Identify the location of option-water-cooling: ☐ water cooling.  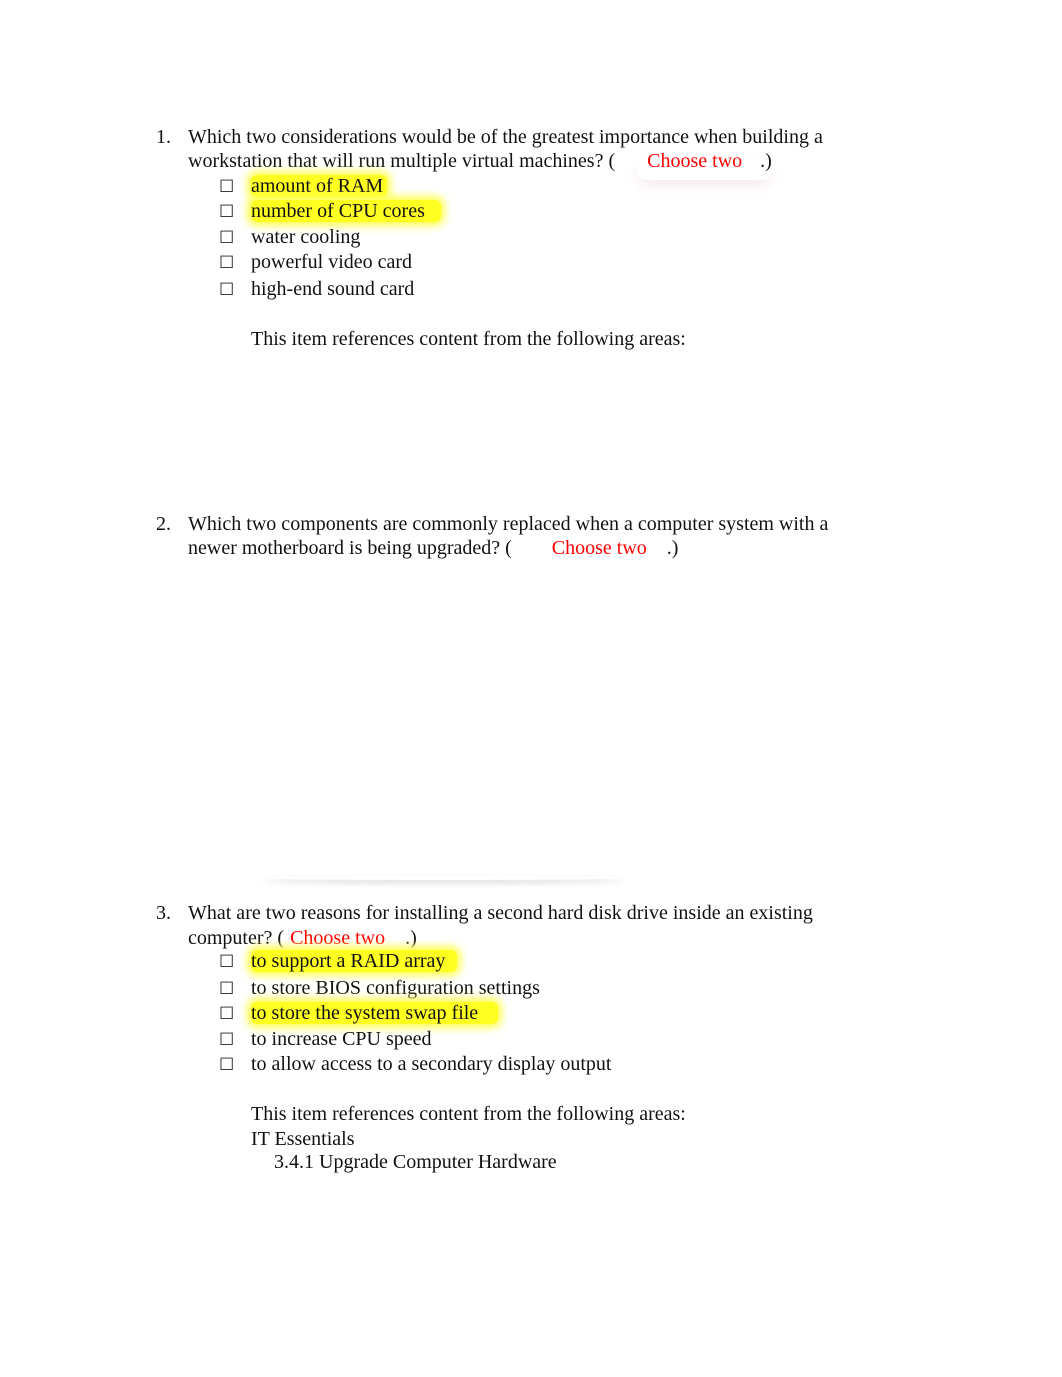
(289, 237).